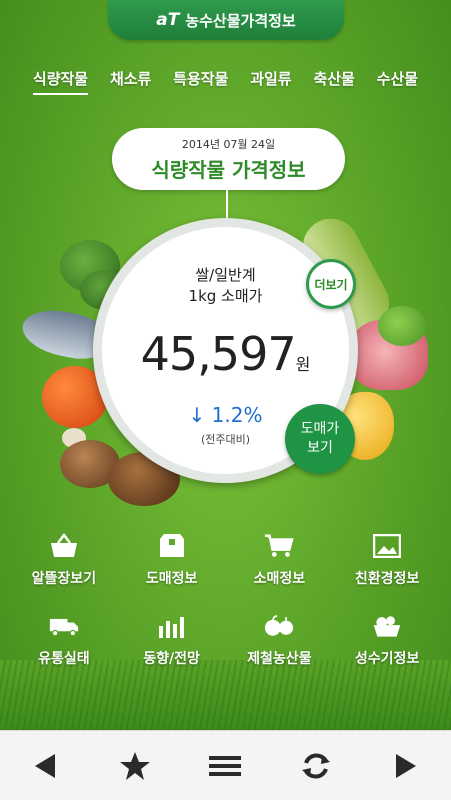  I want to click on summary-date: 2014년 07월 24일, so click(228, 144).